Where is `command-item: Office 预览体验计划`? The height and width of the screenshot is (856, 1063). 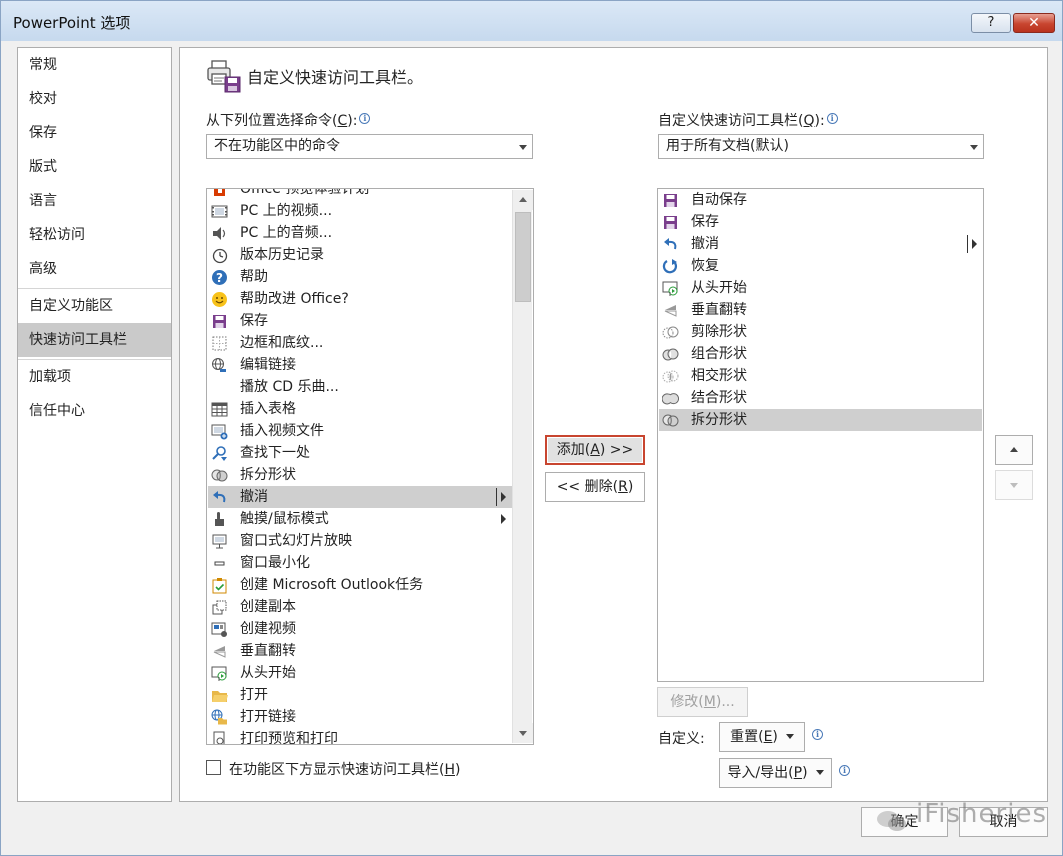 command-item: Office 预览体验计划 is located at coordinates (360, 194).